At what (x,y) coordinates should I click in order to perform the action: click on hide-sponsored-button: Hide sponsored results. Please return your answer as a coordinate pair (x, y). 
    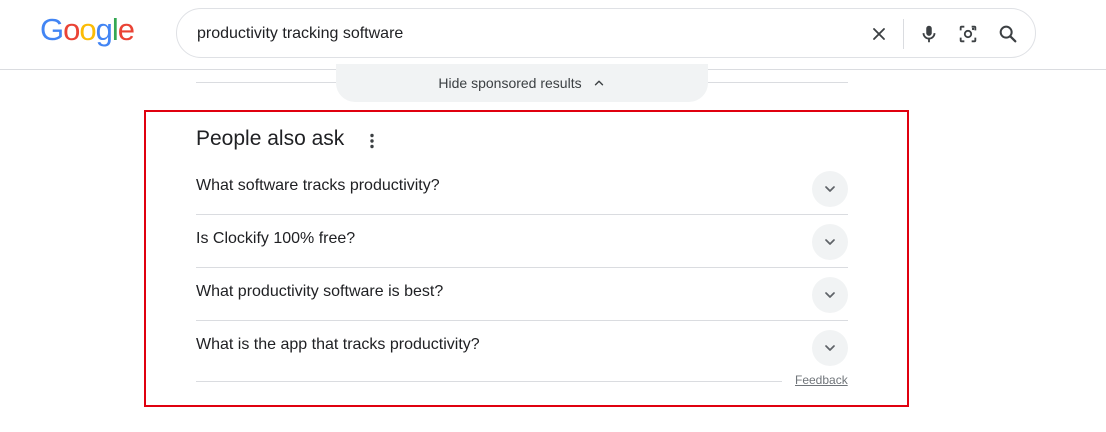
    Looking at the image, I should click on (522, 83).